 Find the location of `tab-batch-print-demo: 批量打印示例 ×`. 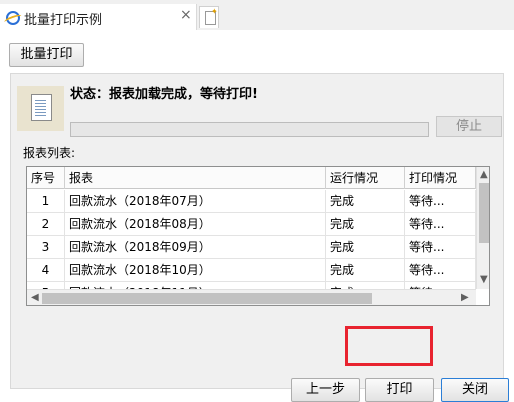

tab-batch-print-demo: 批量打印示例 × is located at coordinates (98, 17).